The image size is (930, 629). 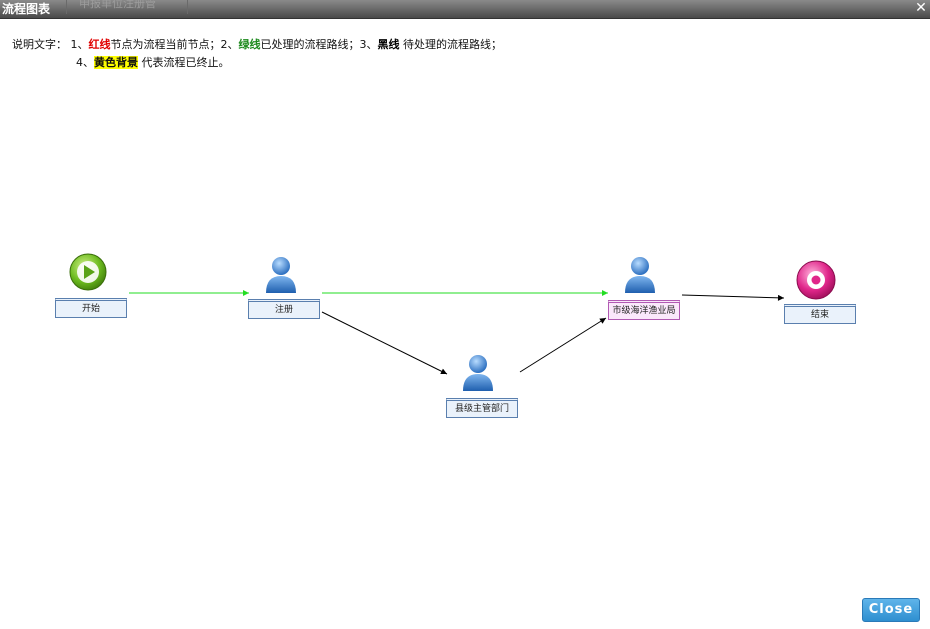 I want to click on node-end-label: 结束, so click(x=819, y=315).